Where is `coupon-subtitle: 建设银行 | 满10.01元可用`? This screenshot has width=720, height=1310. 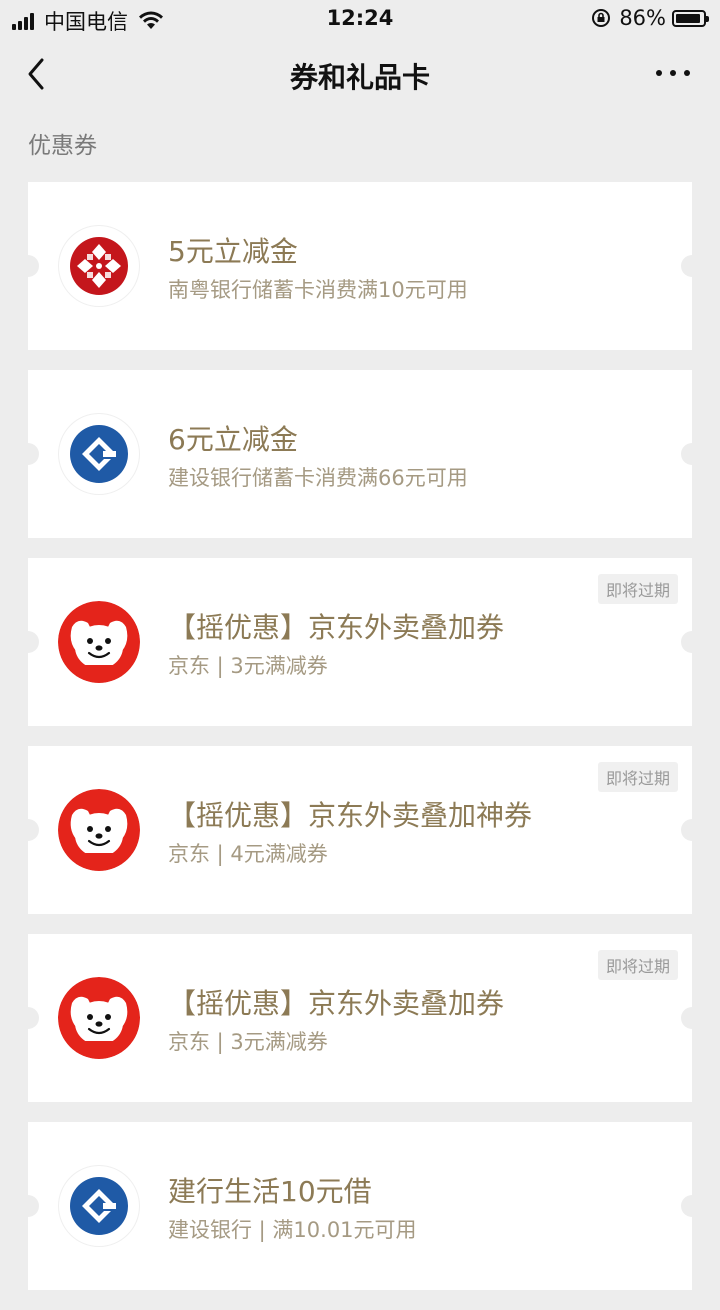
coupon-subtitle: 建设银行 | 满10.01元可用 is located at coordinates (292, 1230).